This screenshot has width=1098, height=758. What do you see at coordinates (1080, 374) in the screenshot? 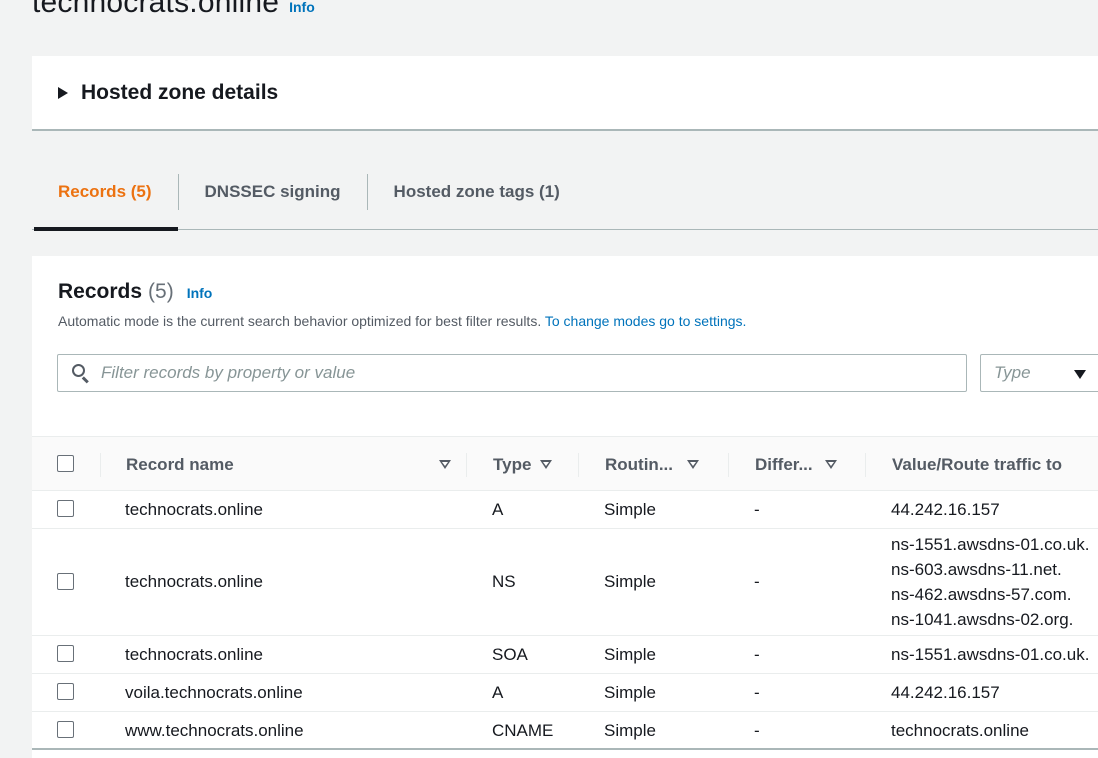
I see `caret-down-icon` at bounding box center [1080, 374].